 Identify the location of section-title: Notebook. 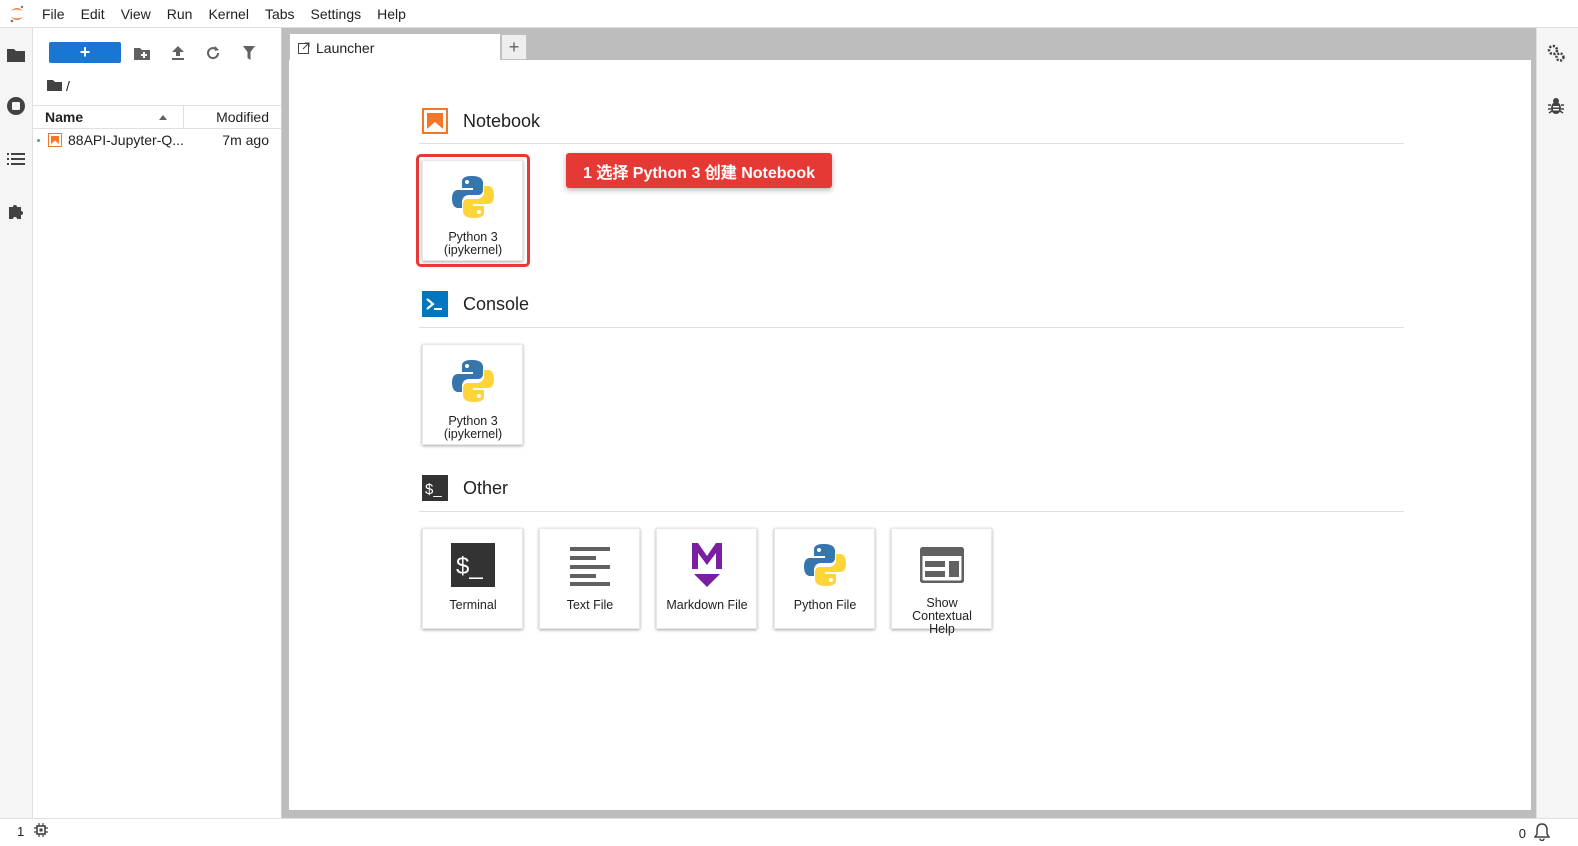
(502, 120).